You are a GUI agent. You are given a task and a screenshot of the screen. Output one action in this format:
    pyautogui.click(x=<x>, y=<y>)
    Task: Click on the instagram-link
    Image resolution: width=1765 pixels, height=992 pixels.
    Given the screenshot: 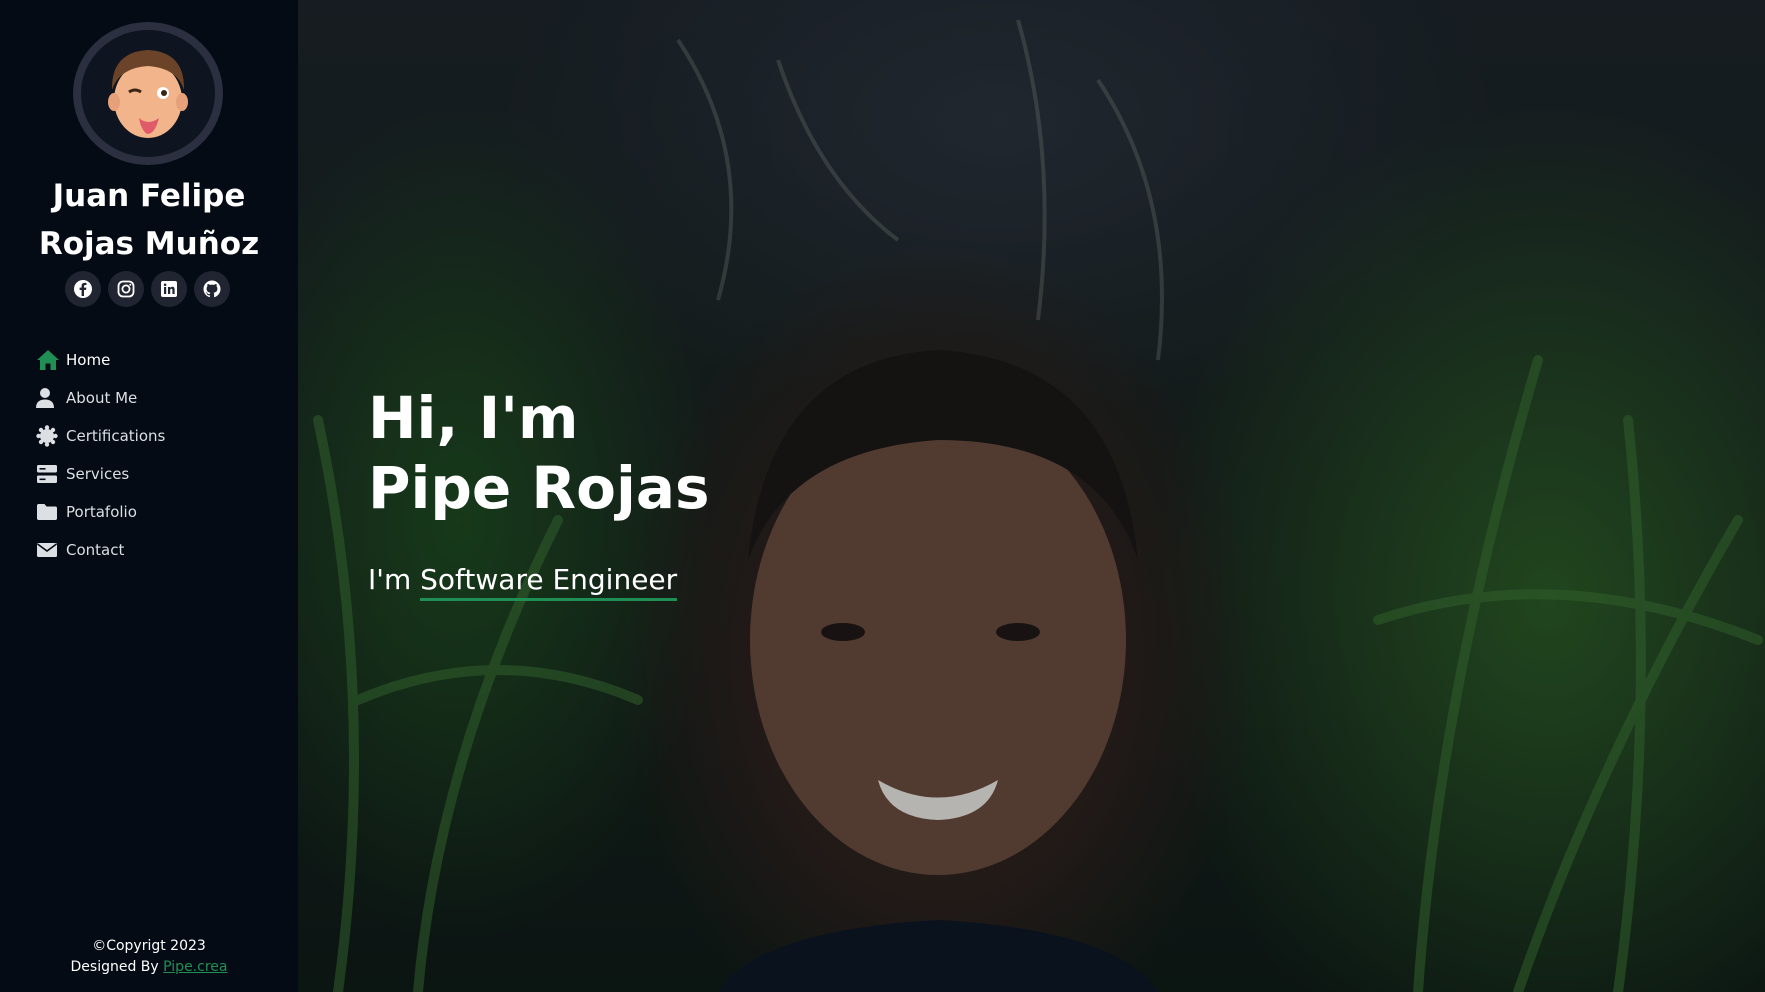 What is the action you would take?
    pyautogui.click(x=126, y=289)
    